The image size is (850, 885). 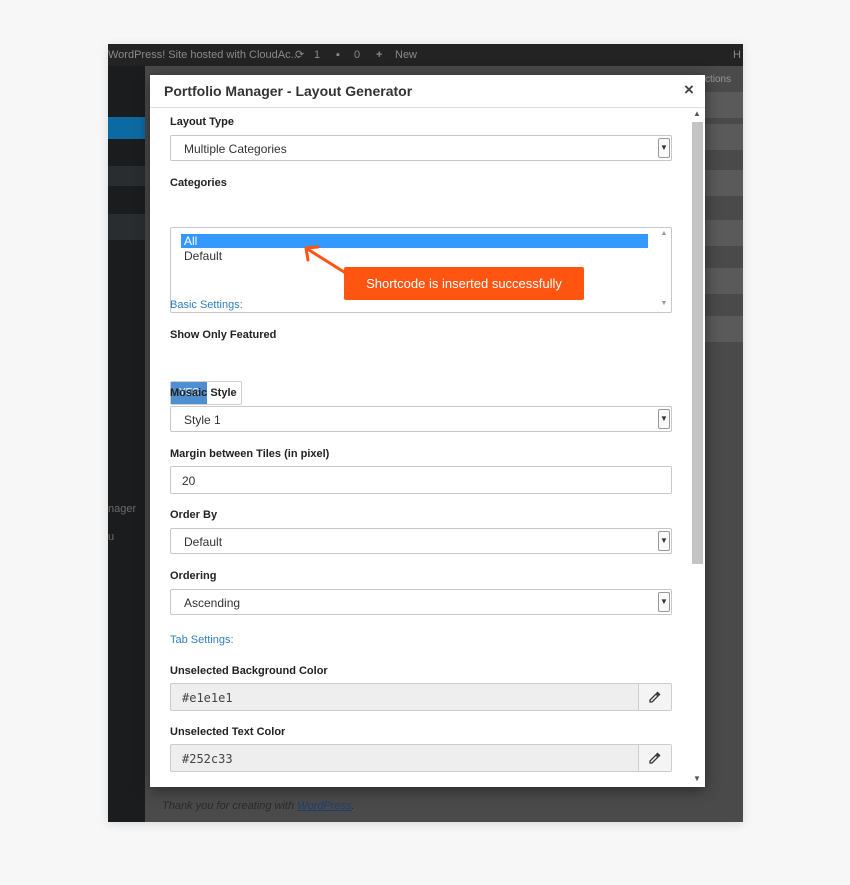 What do you see at coordinates (324, 806) in the screenshot?
I see `footer-wordpress-link: WordPress` at bounding box center [324, 806].